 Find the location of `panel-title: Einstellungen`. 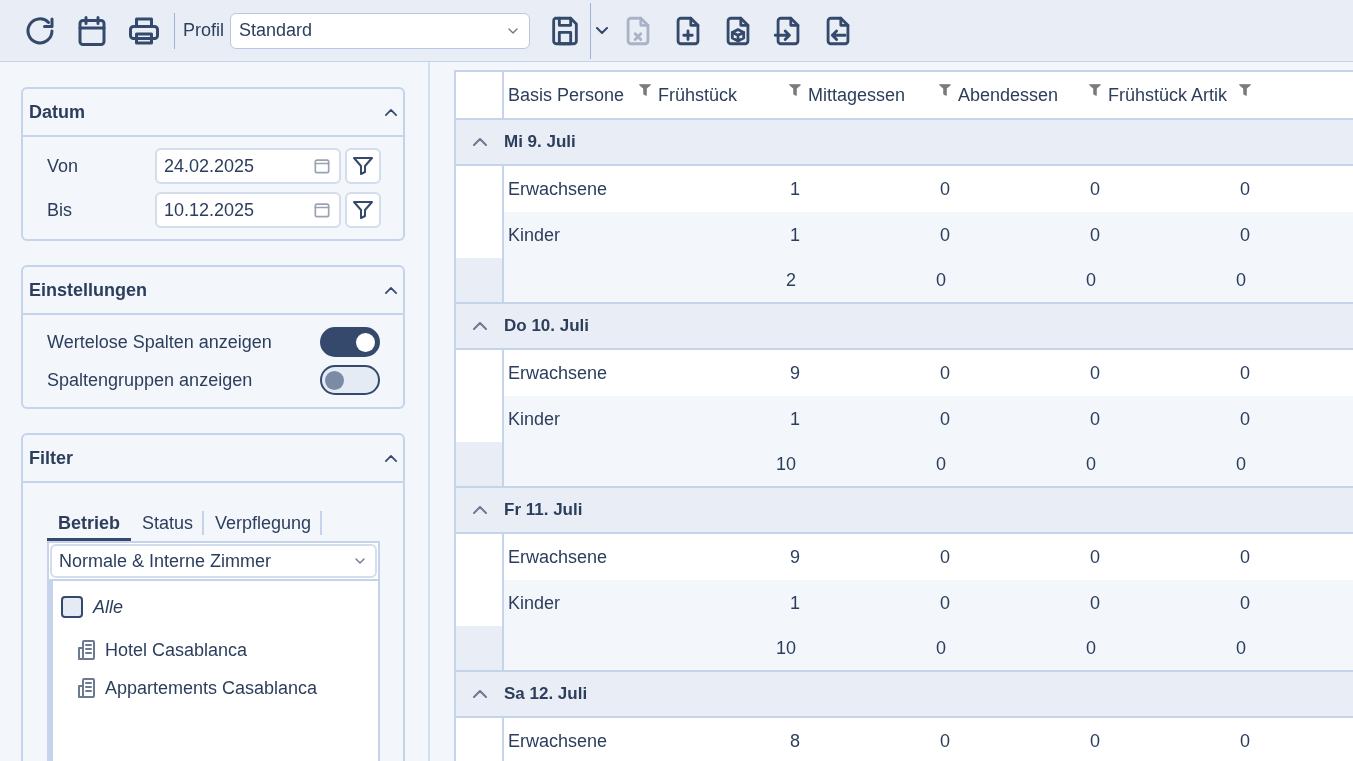

panel-title: Einstellungen is located at coordinates (88, 290).